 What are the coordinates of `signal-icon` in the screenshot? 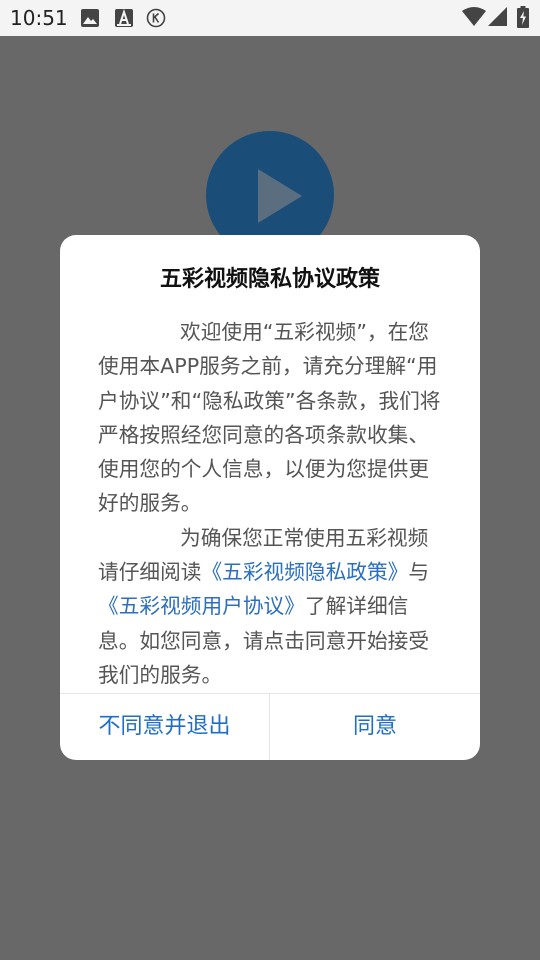 It's located at (497, 16).